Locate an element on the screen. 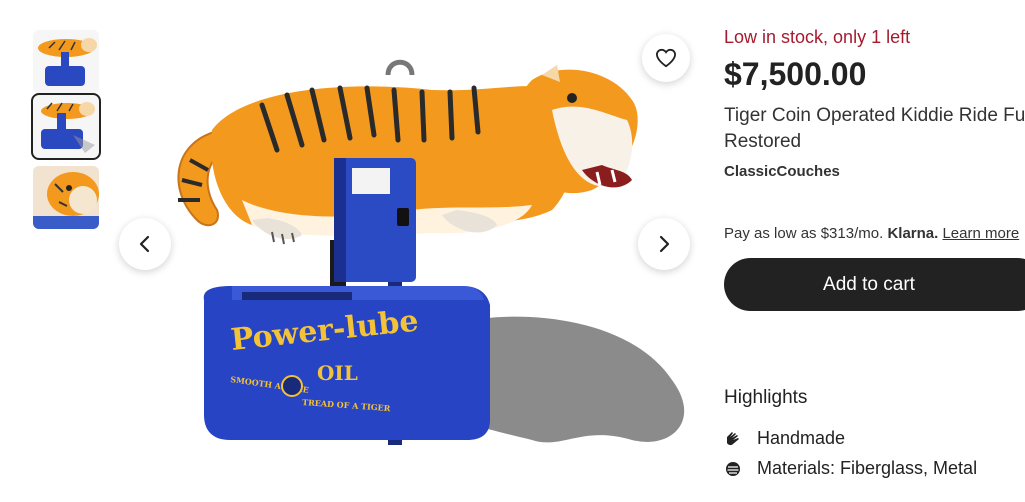 This screenshot has width=1025, height=502. heart-icon is located at coordinates (666, 58).